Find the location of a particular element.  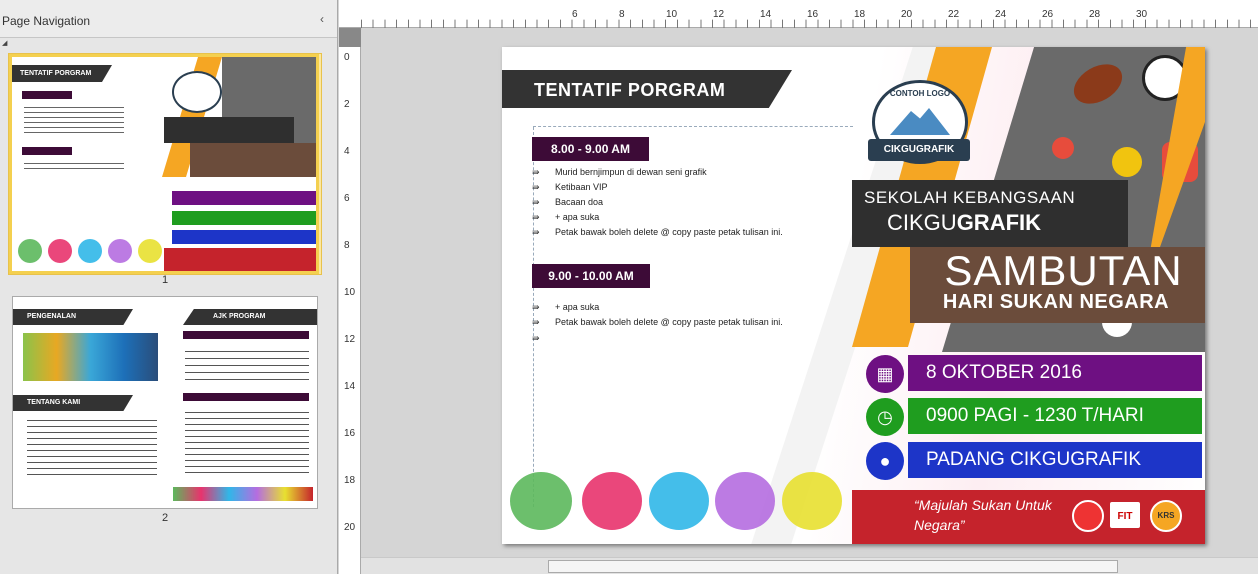

guide-line-h is located at coordinates (693, 126).